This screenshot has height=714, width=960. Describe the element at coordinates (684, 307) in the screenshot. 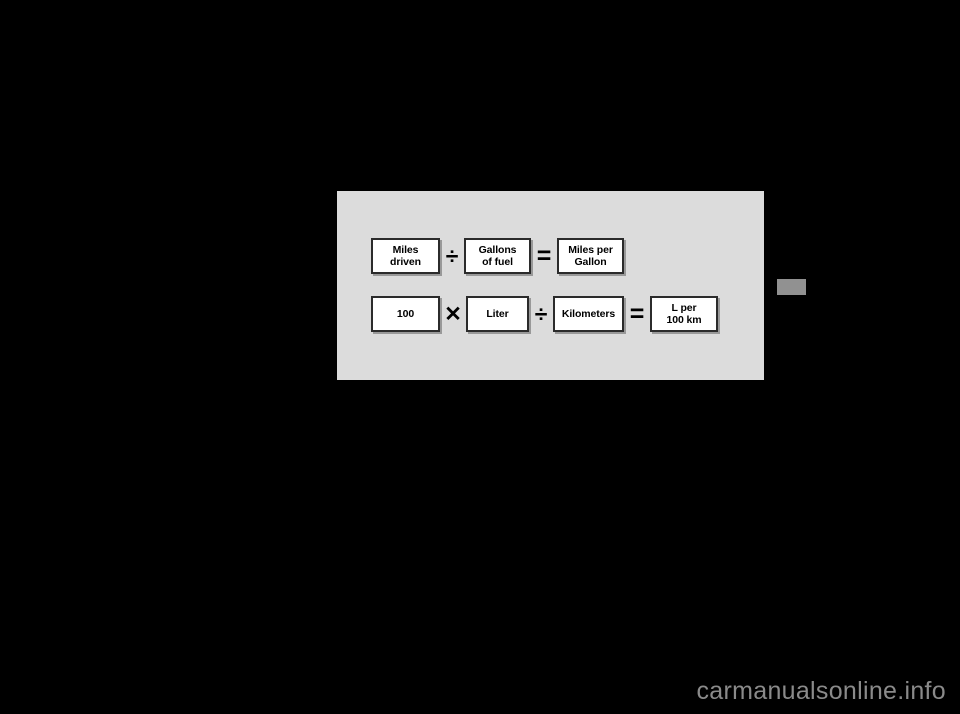

I see `term-line-1: L per` at that location.